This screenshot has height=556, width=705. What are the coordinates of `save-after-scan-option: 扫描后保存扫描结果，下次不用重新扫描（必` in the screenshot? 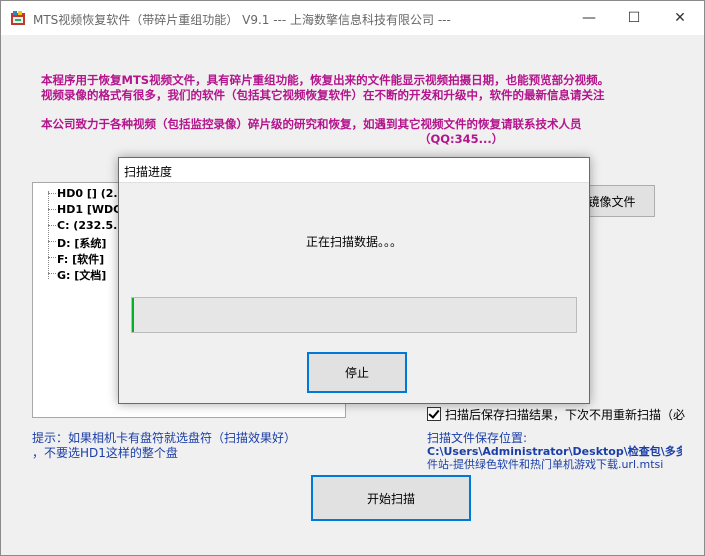 It's located at (556, 414).